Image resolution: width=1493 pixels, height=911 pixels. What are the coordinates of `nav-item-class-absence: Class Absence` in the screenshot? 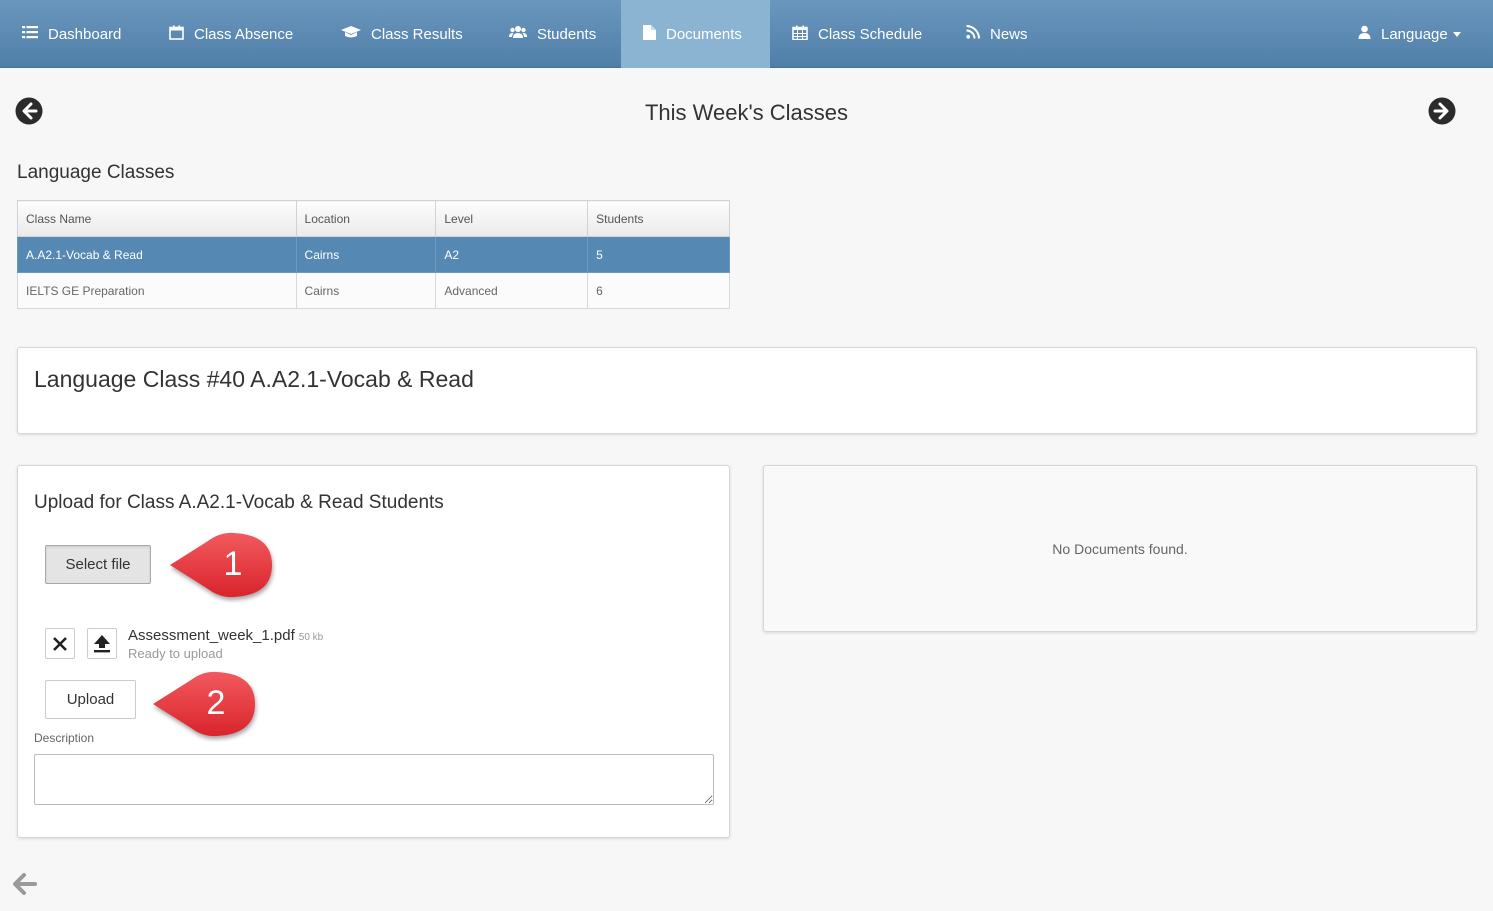 It's located at (231, 34).